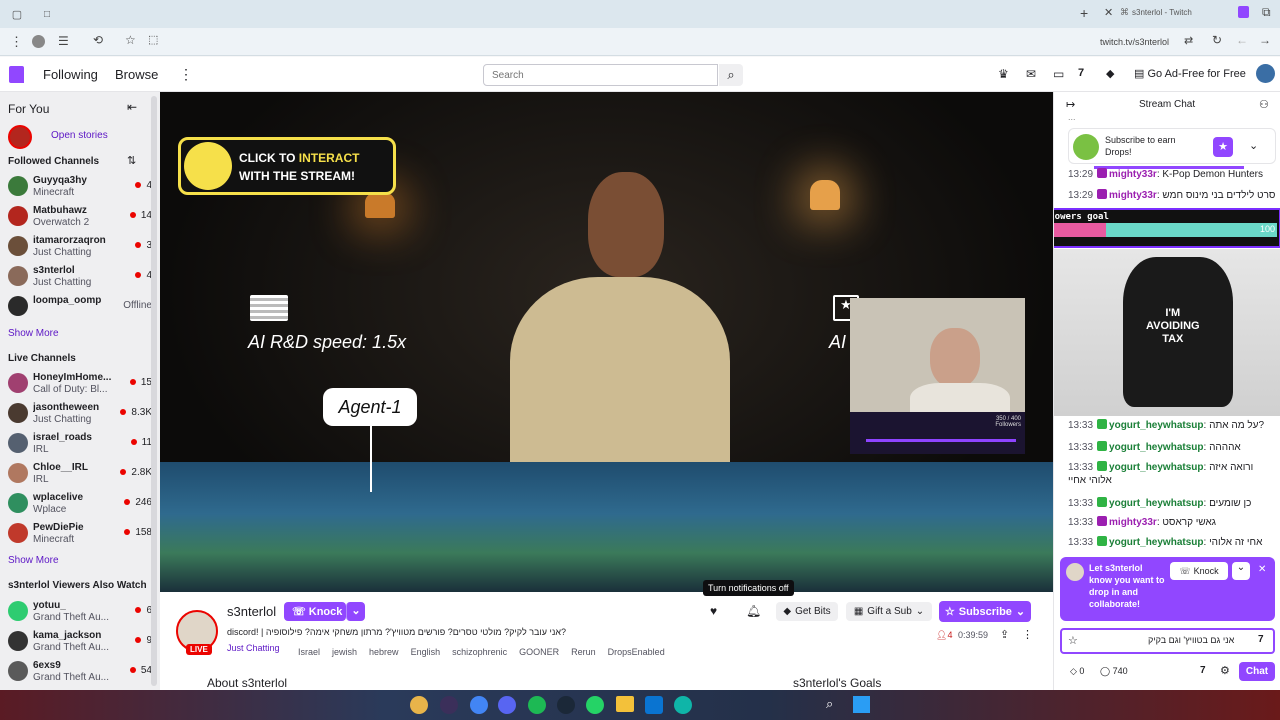 Image resolution: width=1280 pixels, height=720 pixels. Describe the element at coordinates (344, 652) in the screenshot. I see `stream-tag: jewish` at that location.